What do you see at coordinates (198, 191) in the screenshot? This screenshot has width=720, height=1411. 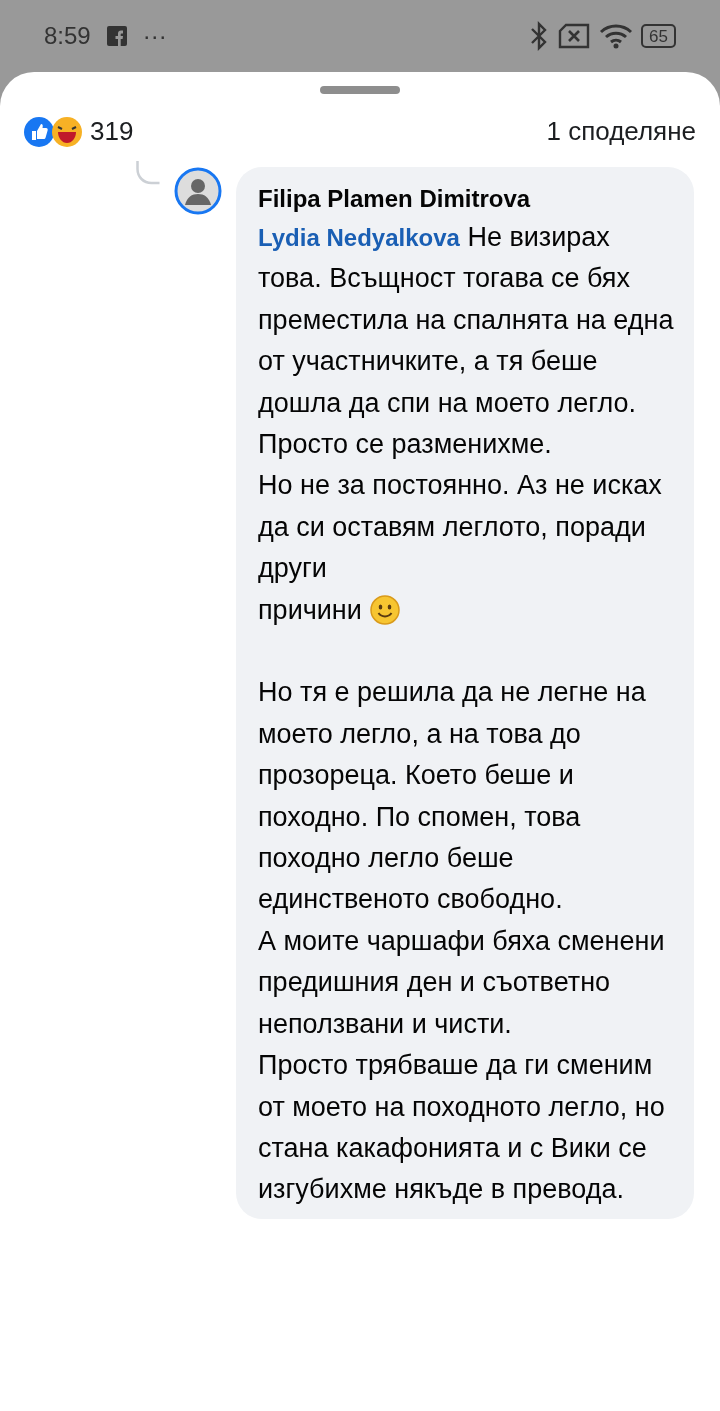 I see `avatar` at bounding box center [198, 191].